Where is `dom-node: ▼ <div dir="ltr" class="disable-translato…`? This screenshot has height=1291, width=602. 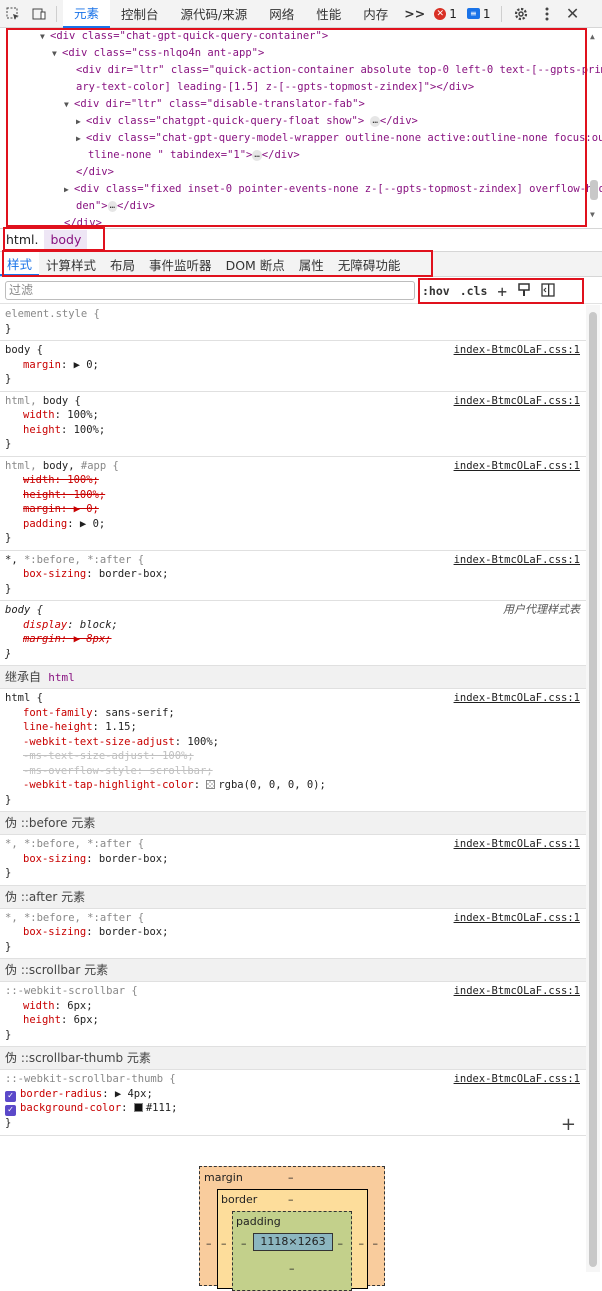 dom-node: ▼ <div dir="ltr" class="disable-translato… is located at coordinates (214, 104).